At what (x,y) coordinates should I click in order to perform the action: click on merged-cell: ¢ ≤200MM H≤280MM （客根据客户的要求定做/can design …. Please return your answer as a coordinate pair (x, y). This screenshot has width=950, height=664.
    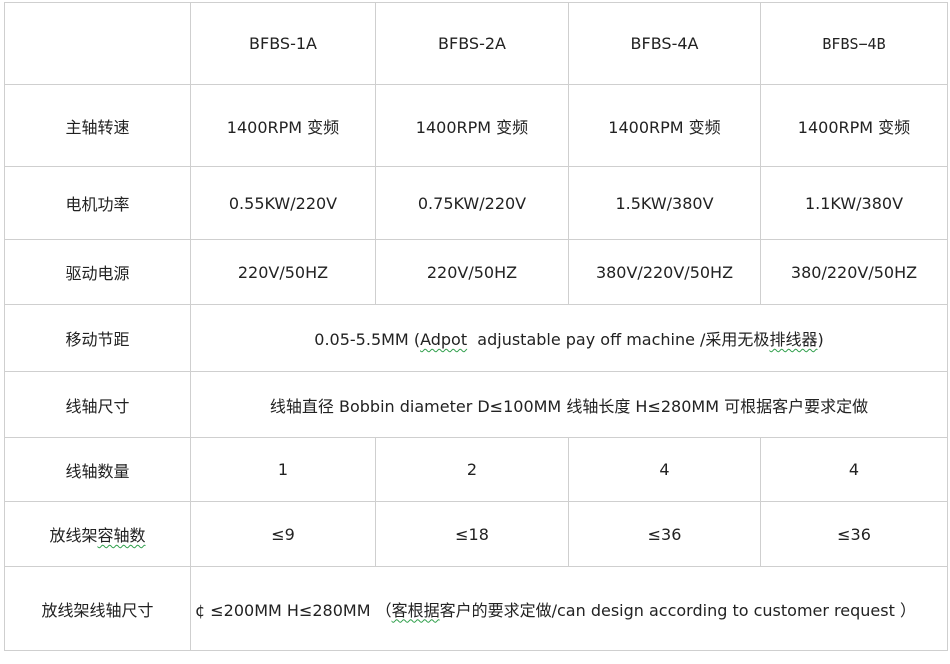
    Looking at the image, I should click on (569, 608).